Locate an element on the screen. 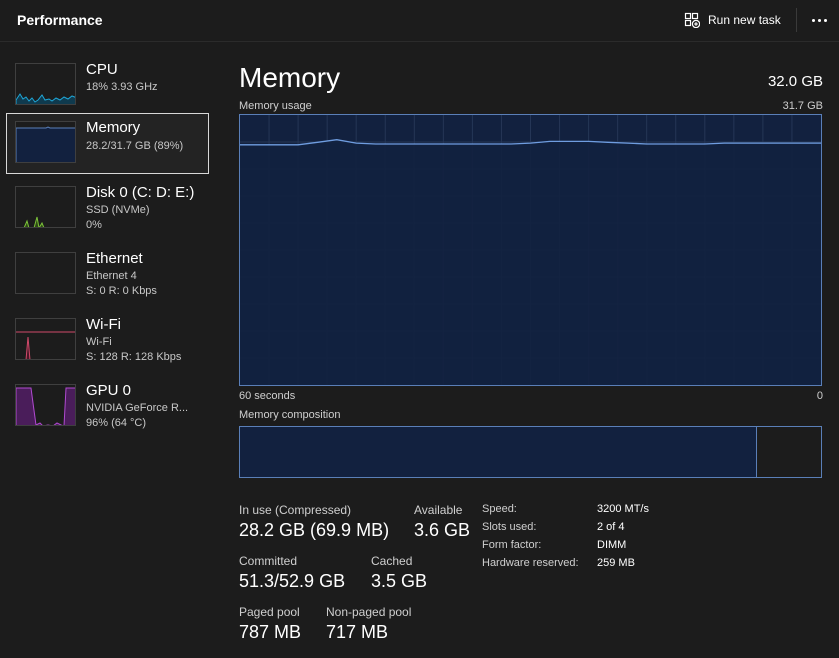 Image resolution: width=839 pixels, height=658 pixels. stat-available: Available 3.6 GB is located at coordinates (442, 522).